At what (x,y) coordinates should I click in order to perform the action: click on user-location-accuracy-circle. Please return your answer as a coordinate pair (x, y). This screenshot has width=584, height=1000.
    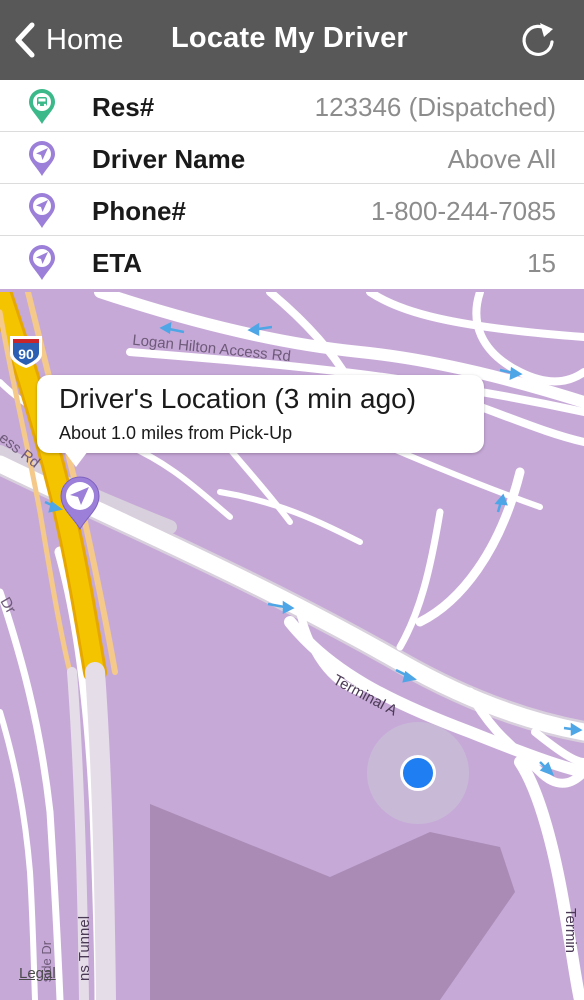
    Looking at the image, I should click on (418, 773).